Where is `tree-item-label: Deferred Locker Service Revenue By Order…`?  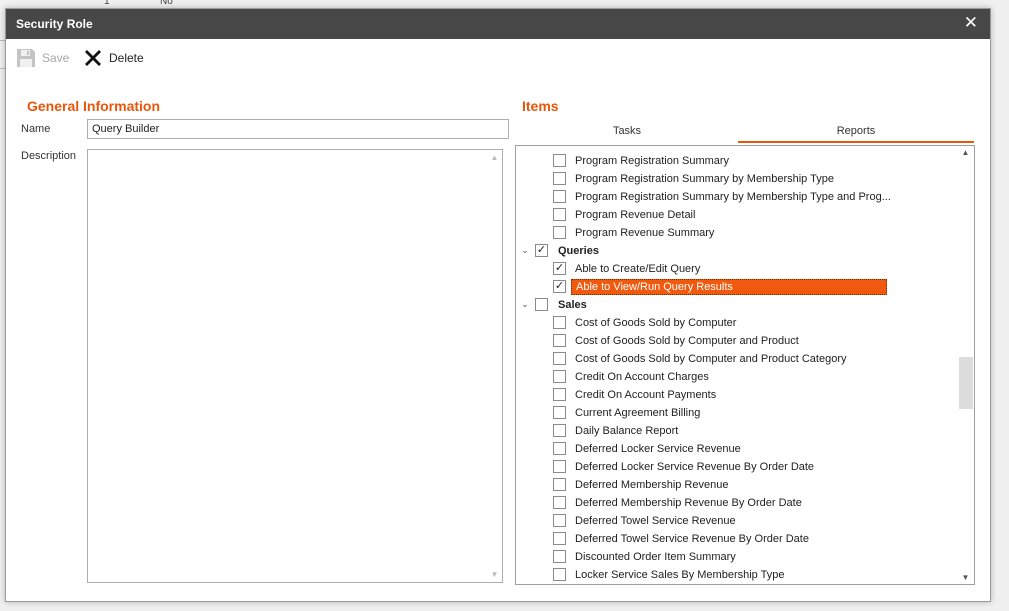
tree-item-label: Deferred Locker Service Revenue By Order… is located at coordinates (695, 467).